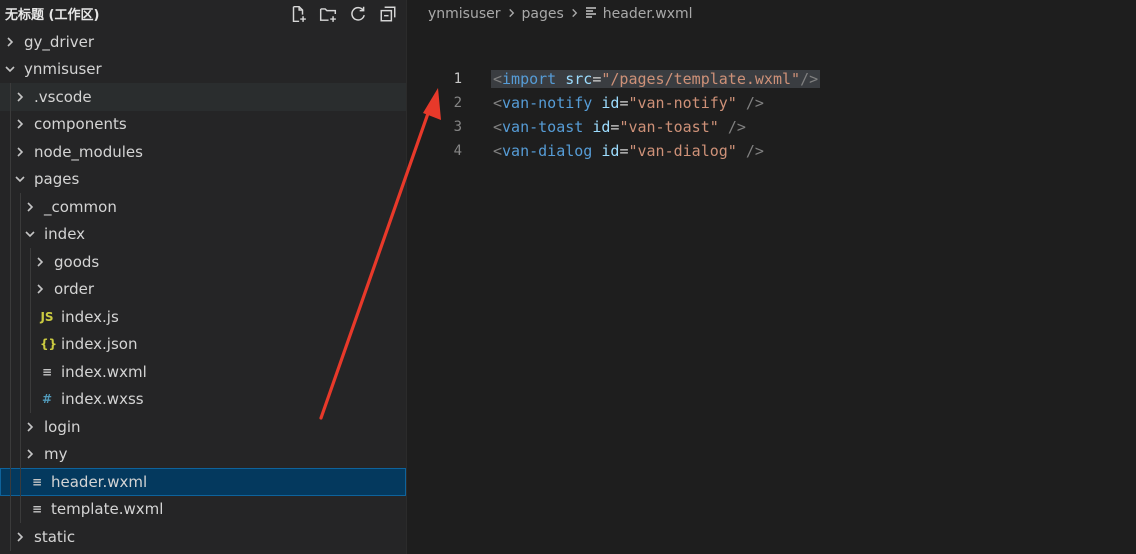 The height and width of the screenshot is (554, 1136). I want to click on tree-folder-static: static, so click(203, 537).